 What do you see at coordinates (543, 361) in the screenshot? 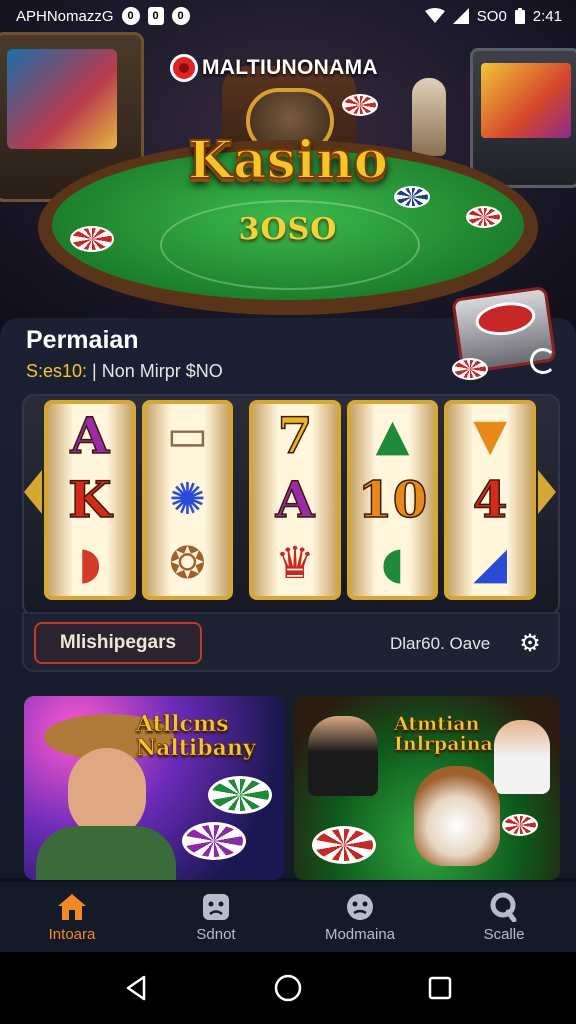
I see `refresh-icon` at bounding box center [543, 361].